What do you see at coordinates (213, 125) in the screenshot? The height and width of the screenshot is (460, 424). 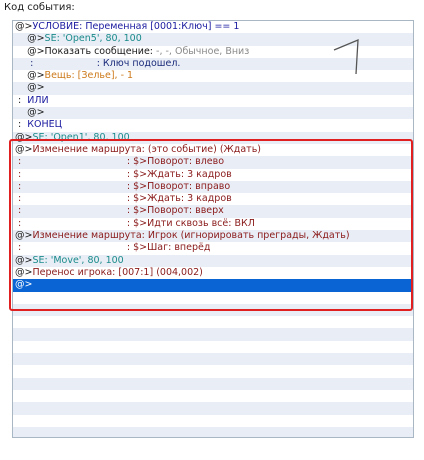 I see `command-row: : КОНЕЦ` at bounding box center [213, 125].